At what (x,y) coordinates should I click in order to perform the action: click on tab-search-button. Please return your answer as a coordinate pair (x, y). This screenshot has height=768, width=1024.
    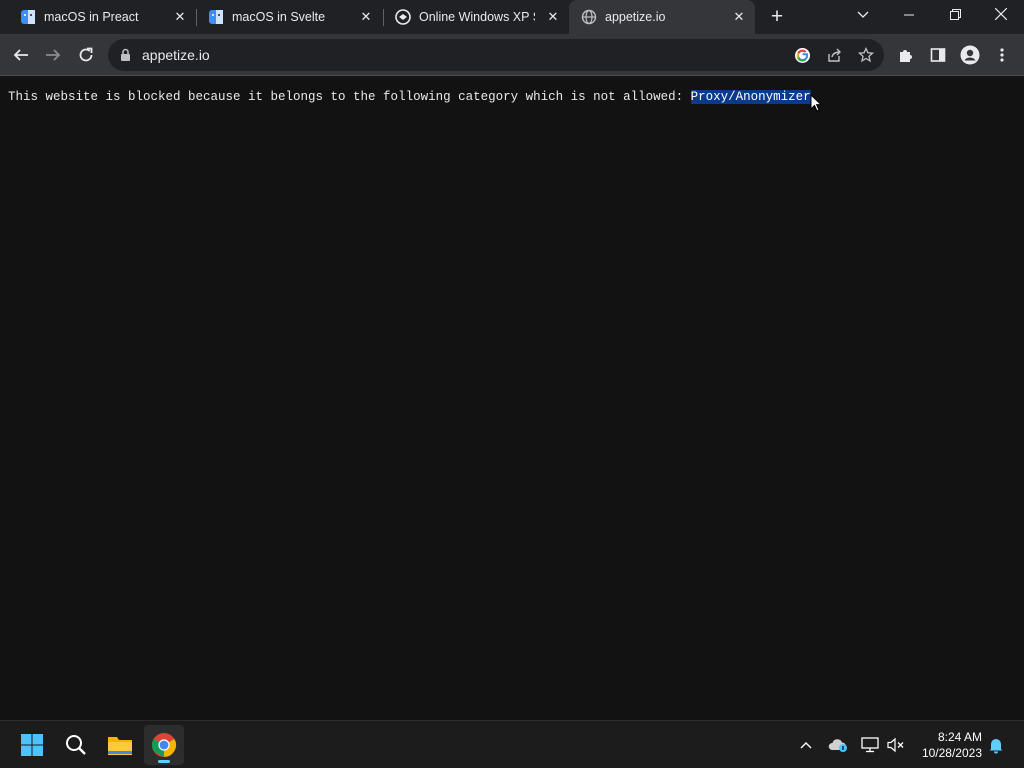
    Looking at the image, I should click on (863, 15).